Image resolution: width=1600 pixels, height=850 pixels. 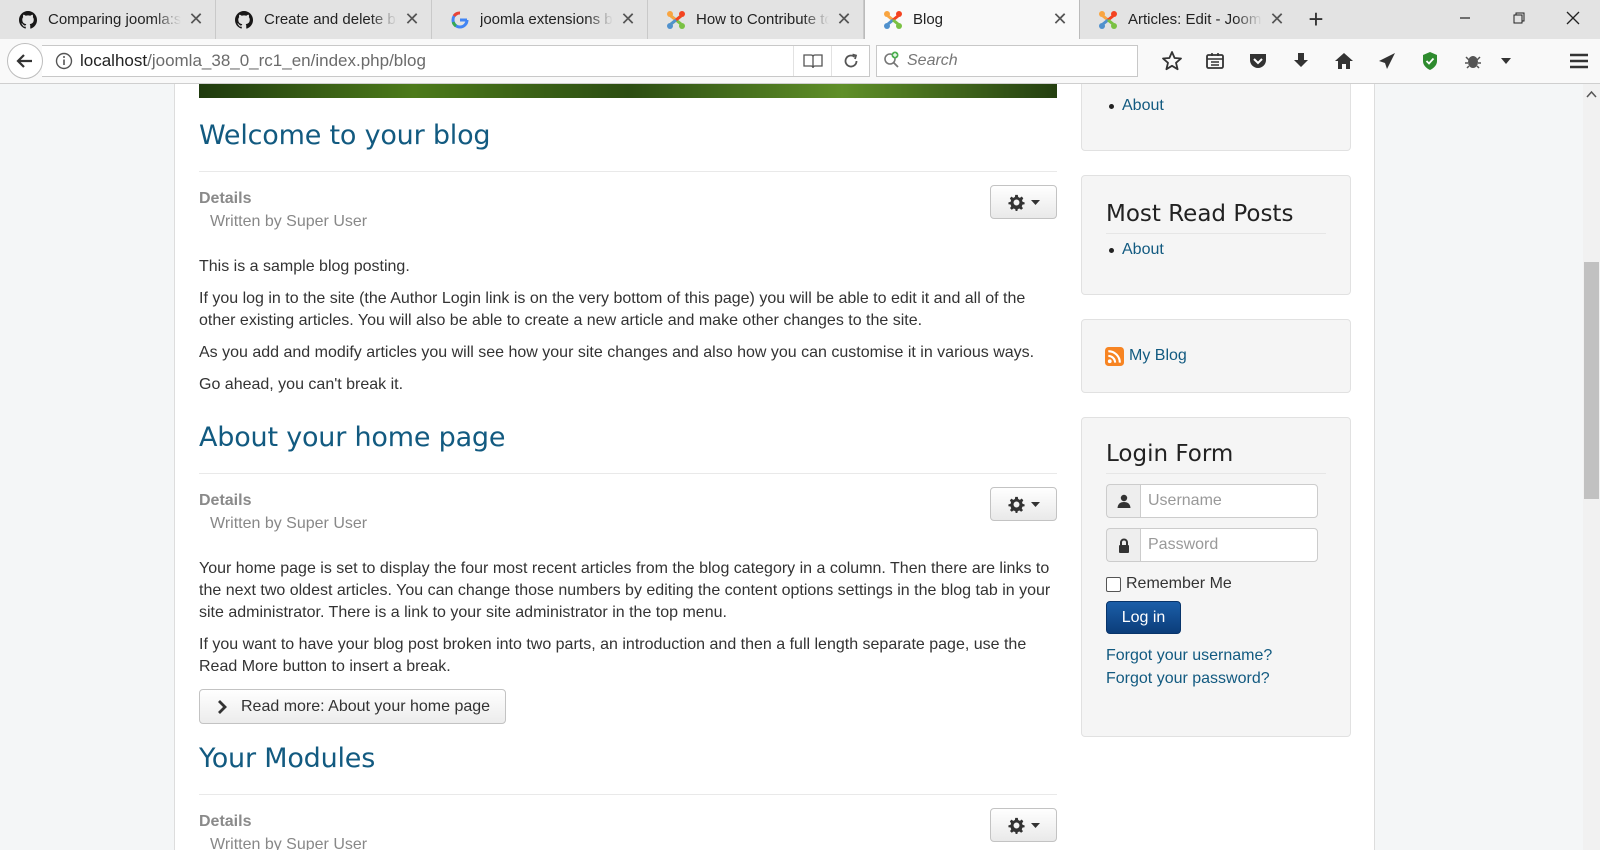 I want to click on menu-item-about: About, so click(x=1229, y=106).